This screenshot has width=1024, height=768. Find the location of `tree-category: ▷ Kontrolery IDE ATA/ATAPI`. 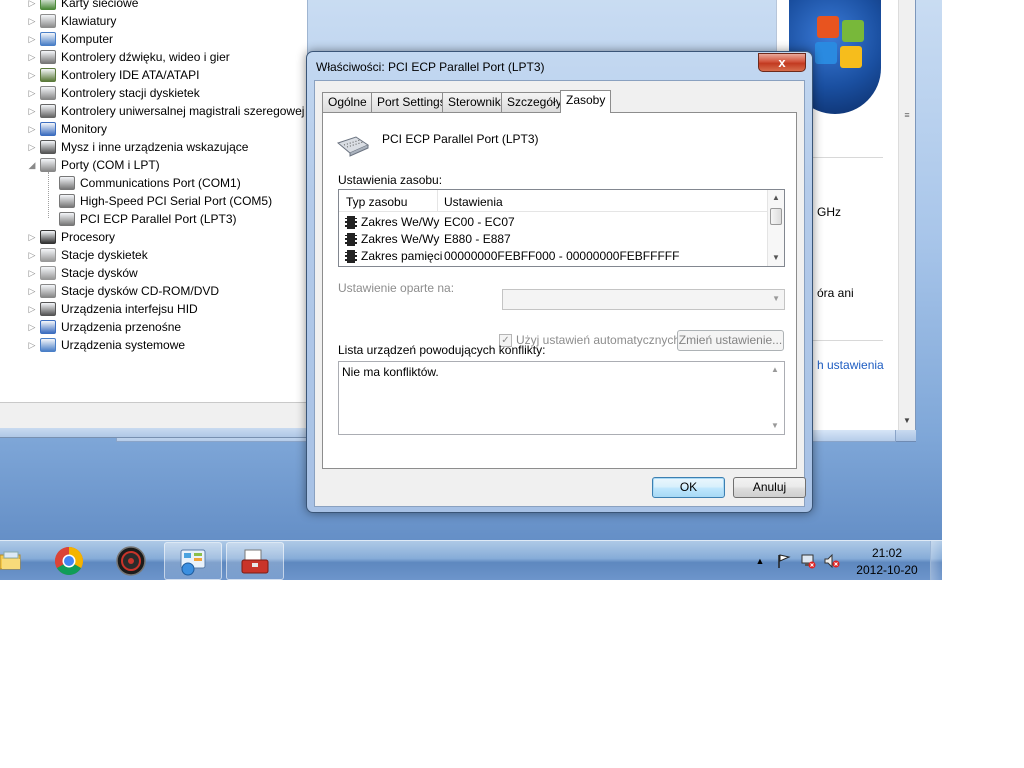

tree-category: ▷ Kontrolery IDE ATA/ATAPI is located at coordinates (153, 75).